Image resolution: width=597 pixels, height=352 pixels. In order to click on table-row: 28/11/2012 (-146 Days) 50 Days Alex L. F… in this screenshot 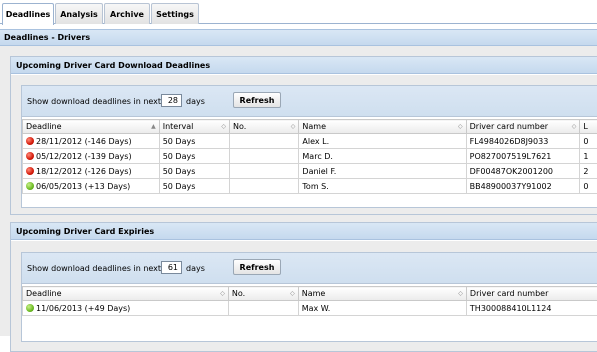, I will do `click(310, 141)`.